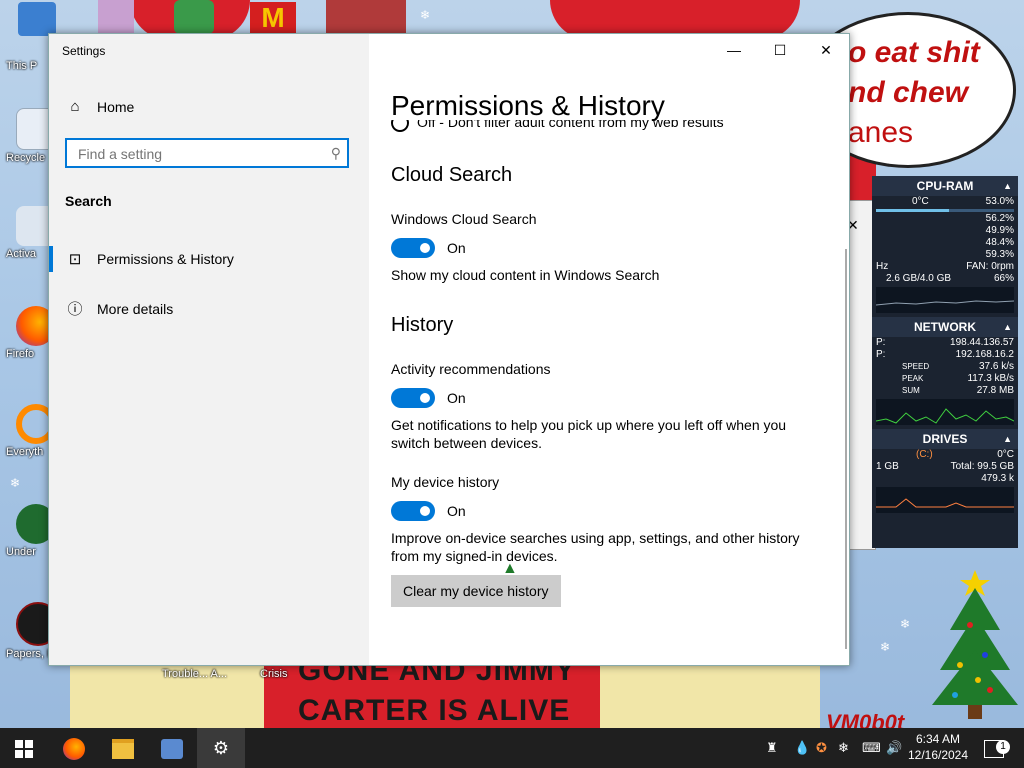 This screenshot has width=1024, height=768. I want to click on memory-percent: 66%, so click(1003, 278).